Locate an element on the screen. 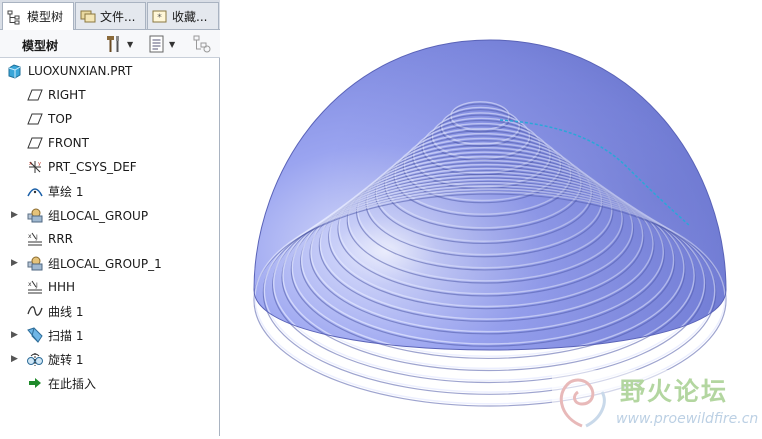 The height and width of the screenshot is (439, 762). tree-item-label: TOP is located at coordinates (60, 119).